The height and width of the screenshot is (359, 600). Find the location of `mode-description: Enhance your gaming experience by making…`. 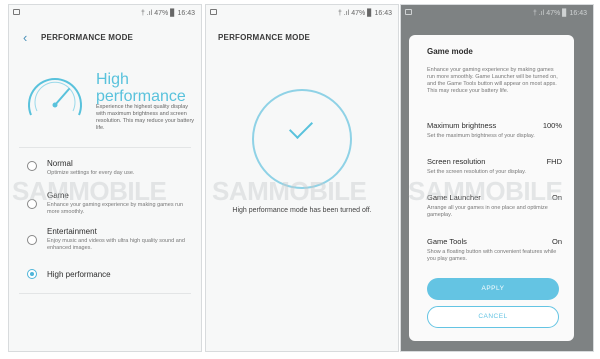

mode-description: Enhance your gaming experience by making… is located at coordinates (115, 208).